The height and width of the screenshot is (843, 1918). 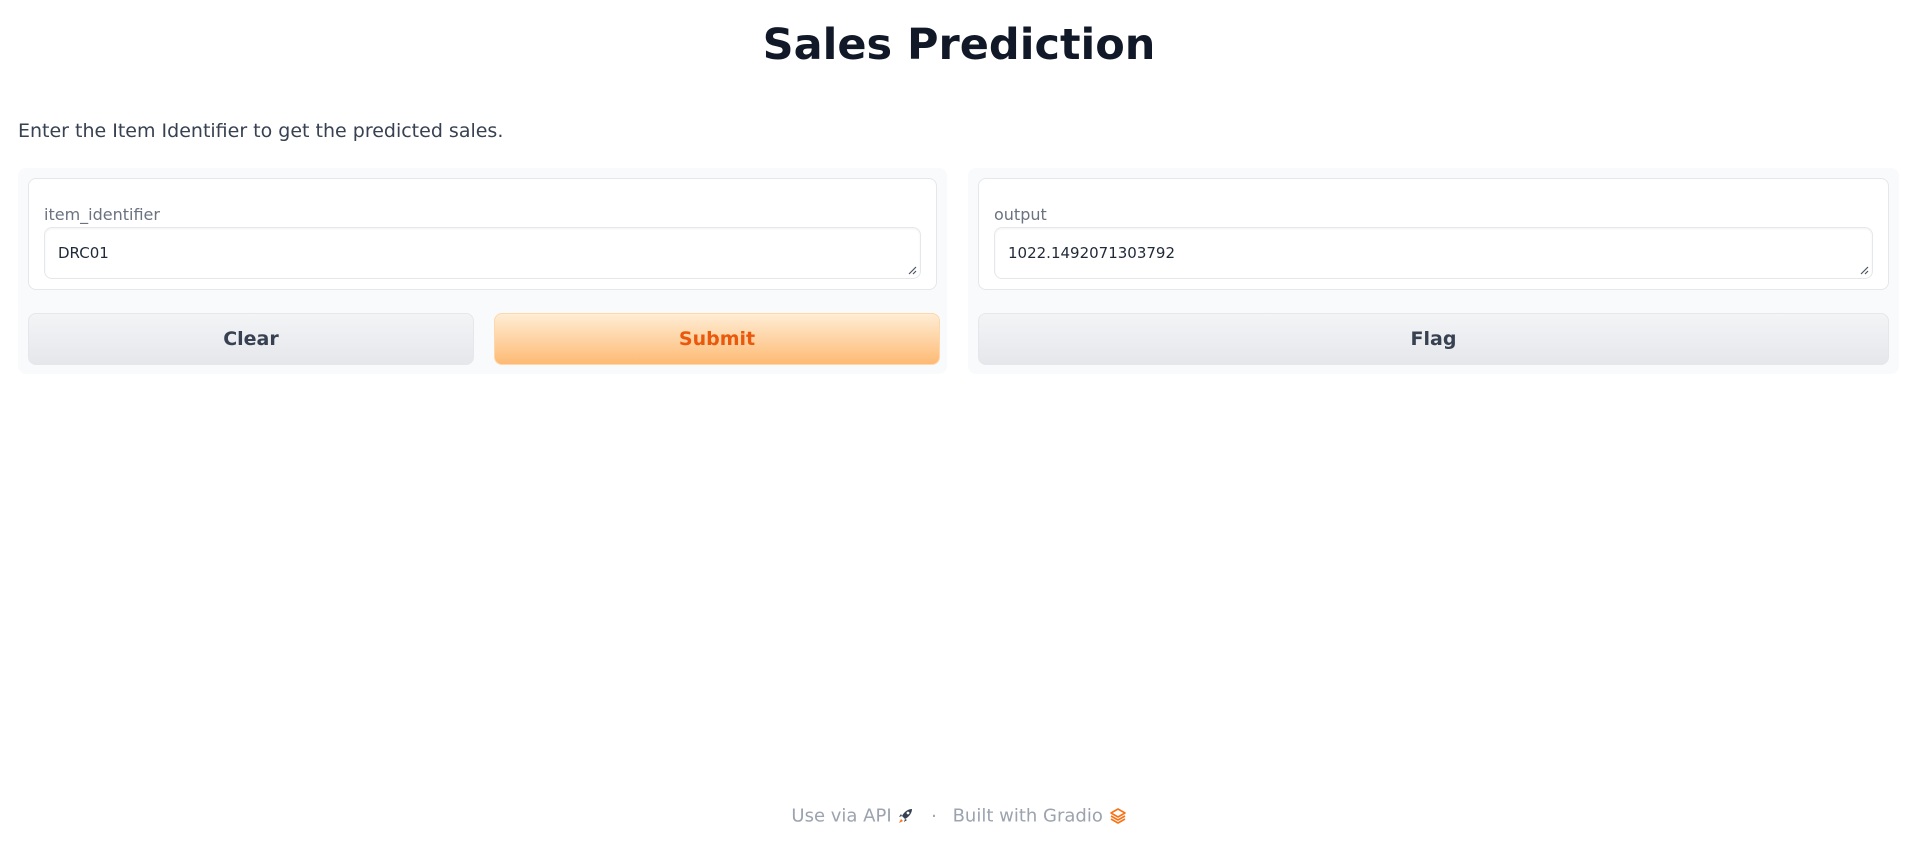 I want to click on output-textbox: 1022.1492071303792, so click(x=1433, y=253).